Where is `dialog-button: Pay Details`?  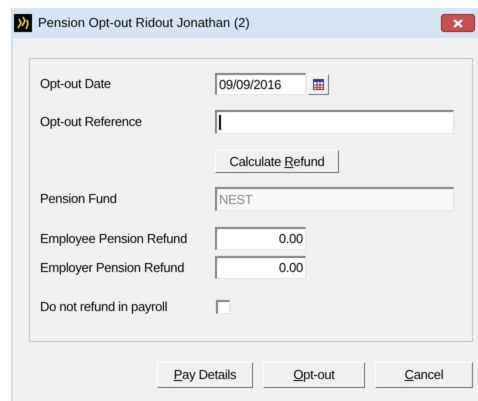 dialog-button: Pay Details is located at coordinates (205, 375).